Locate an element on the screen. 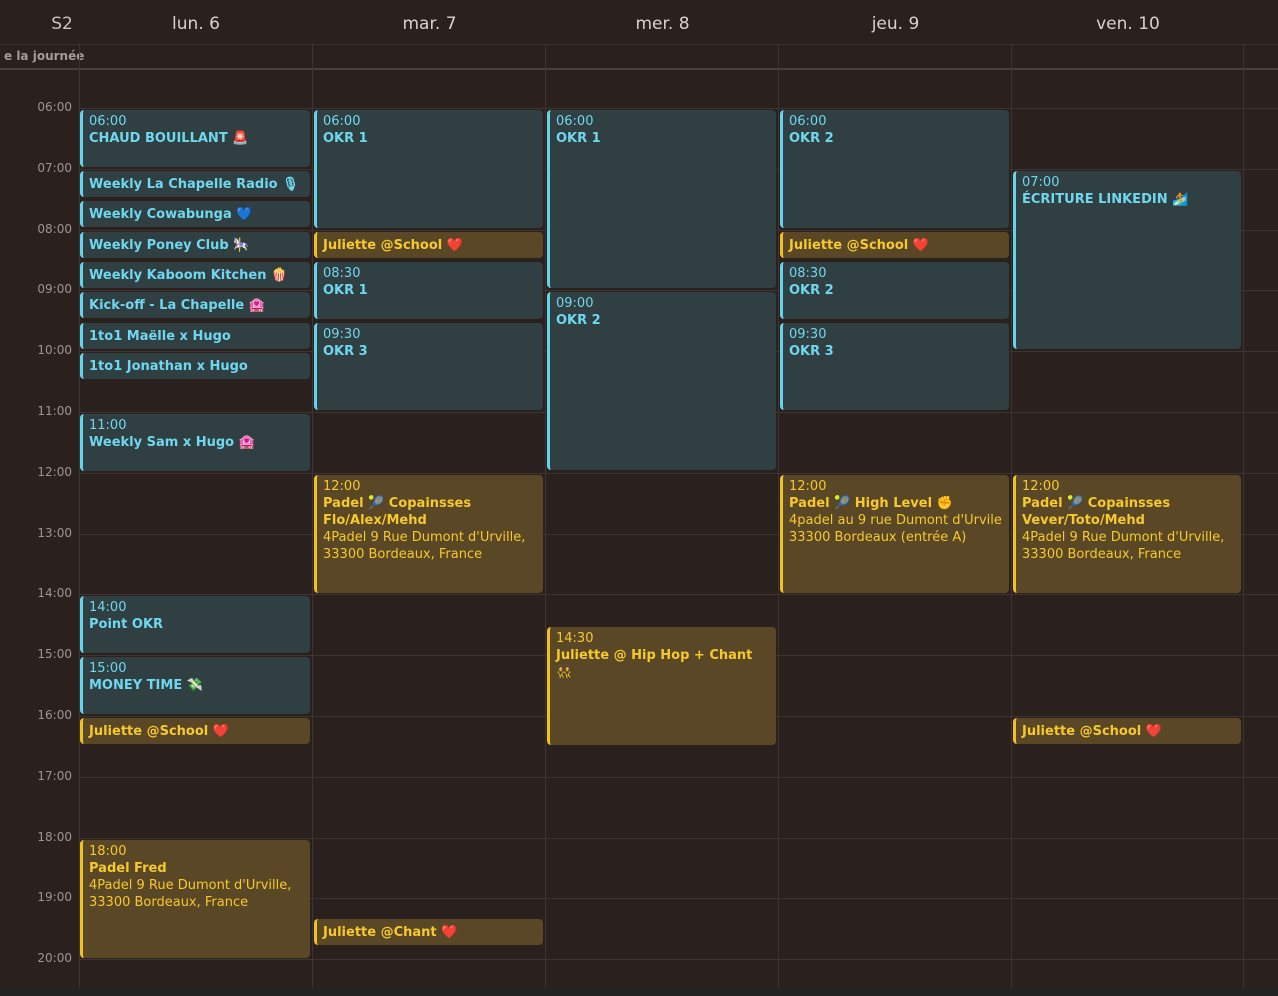  day-header-3: jeu. 9 is located at coordinates (895, 24).